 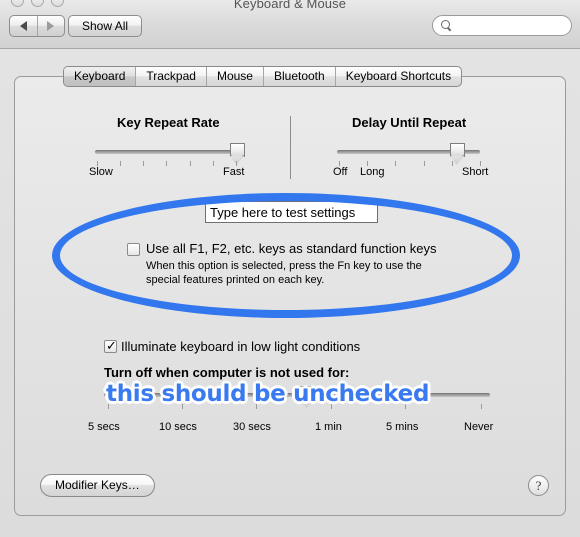 I want to click on tab-mouse: Mouse, so click(x=235, y=76).